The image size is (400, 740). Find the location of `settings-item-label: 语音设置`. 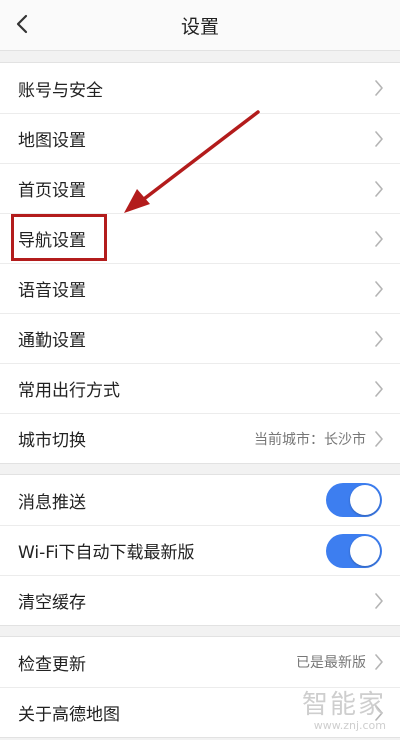

settings-item-label: 语音设置 is located at coordinates (52, 291).